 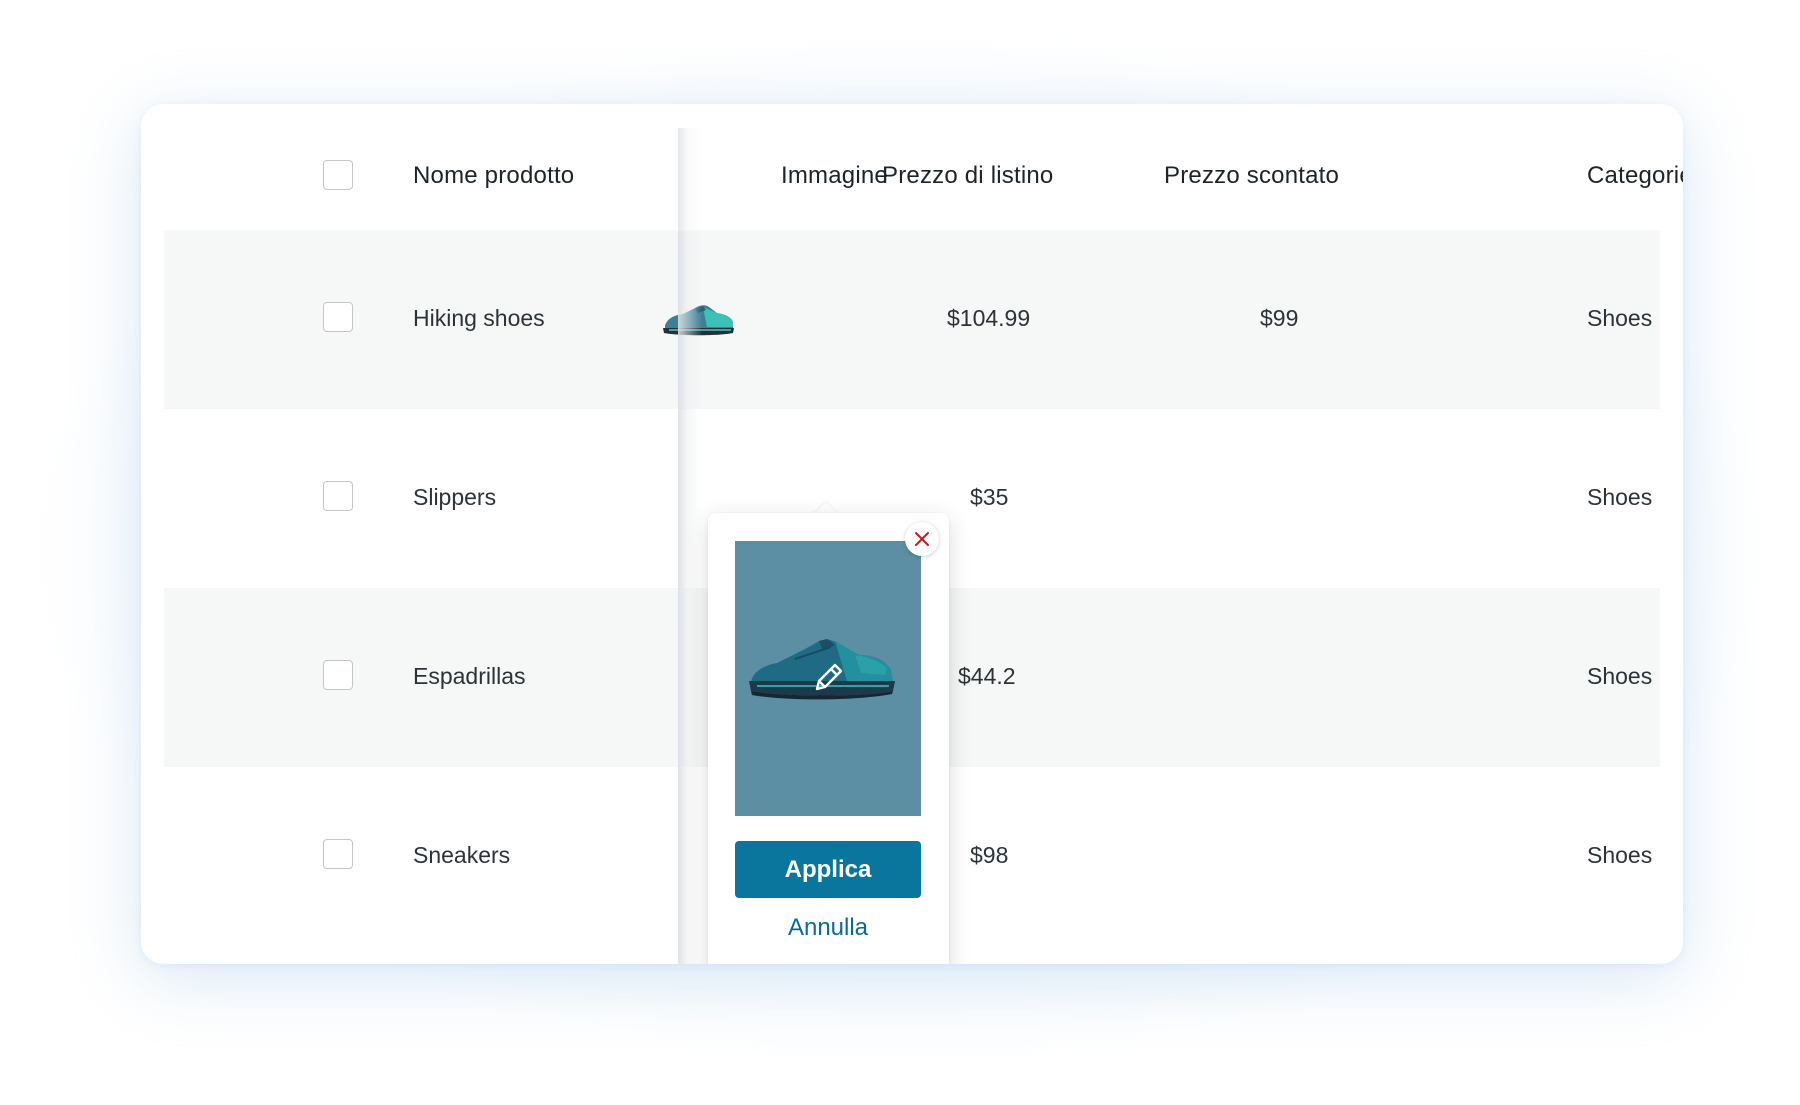 What do you see at coordinates (828, 928) in the screenshot?
I see `cancel-link: Annulla` at bounding box center [828, 928].